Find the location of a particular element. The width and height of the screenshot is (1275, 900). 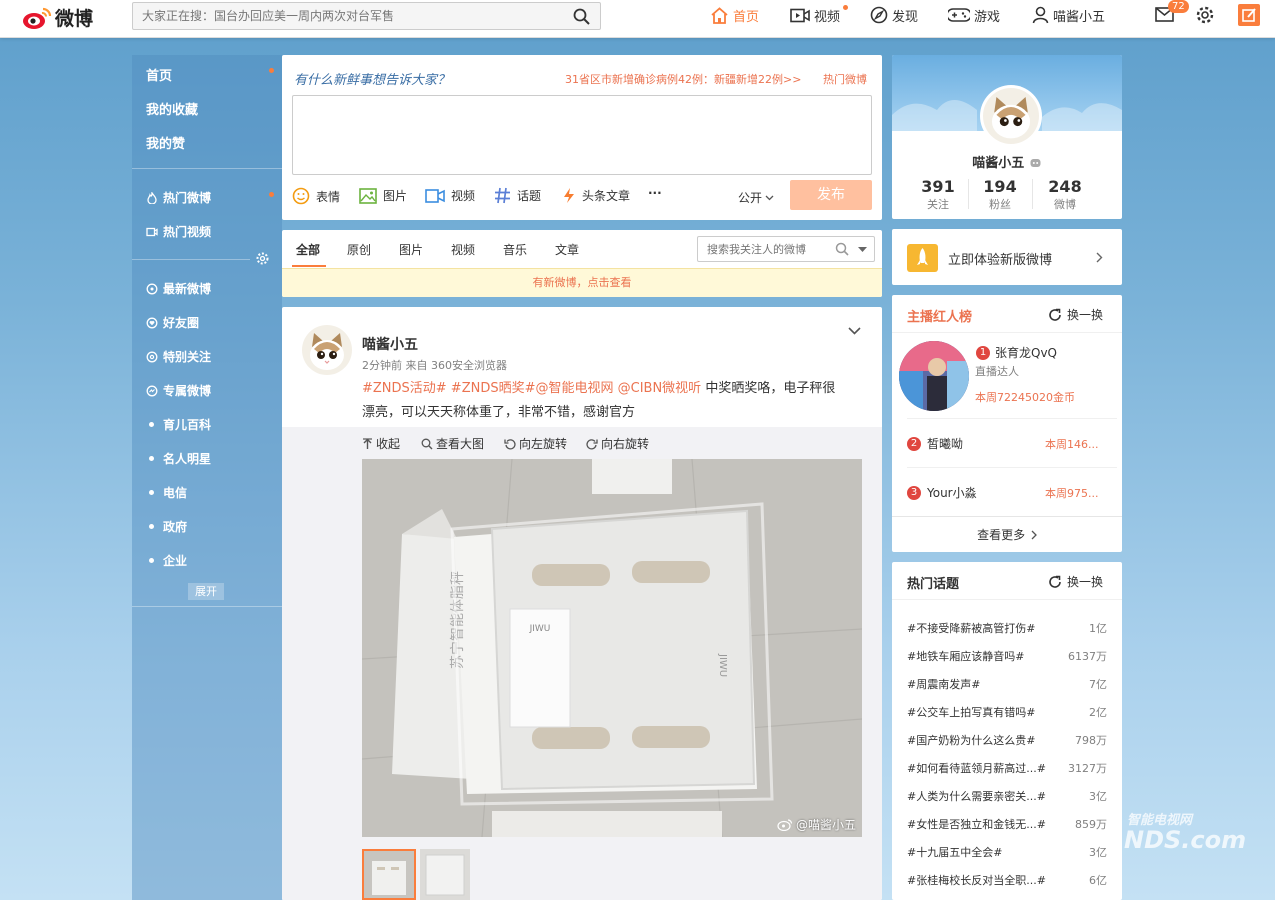

tool-label: 视频 is located at coordinates (463, 196).